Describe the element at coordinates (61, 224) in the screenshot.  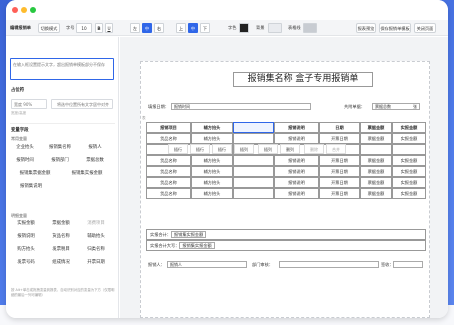
I see `detail-var-chip: 票据金额` at that location.